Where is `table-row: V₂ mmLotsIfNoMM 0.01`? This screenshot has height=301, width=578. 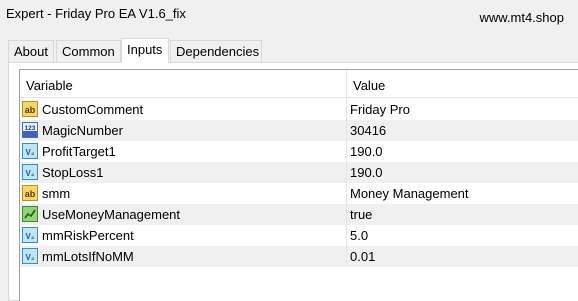 table-row: V₂ mmLotsIfNoMM 0.01 is located at coordinates (299, 256).